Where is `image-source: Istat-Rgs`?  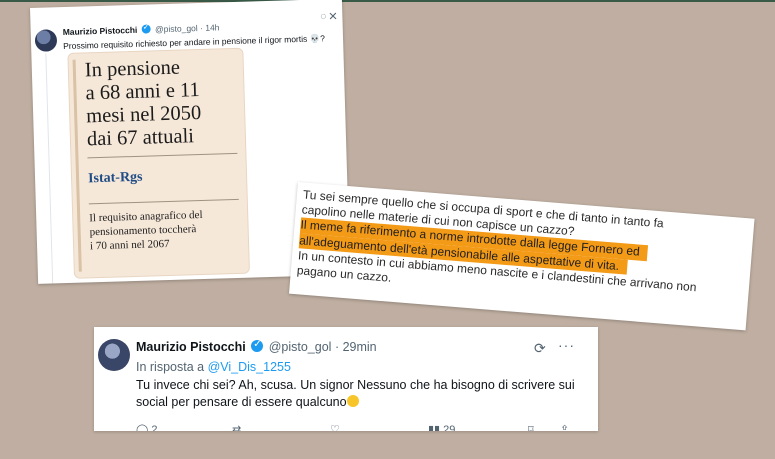
image-source: Istat-Rgs is located at coordinates (115, 178).